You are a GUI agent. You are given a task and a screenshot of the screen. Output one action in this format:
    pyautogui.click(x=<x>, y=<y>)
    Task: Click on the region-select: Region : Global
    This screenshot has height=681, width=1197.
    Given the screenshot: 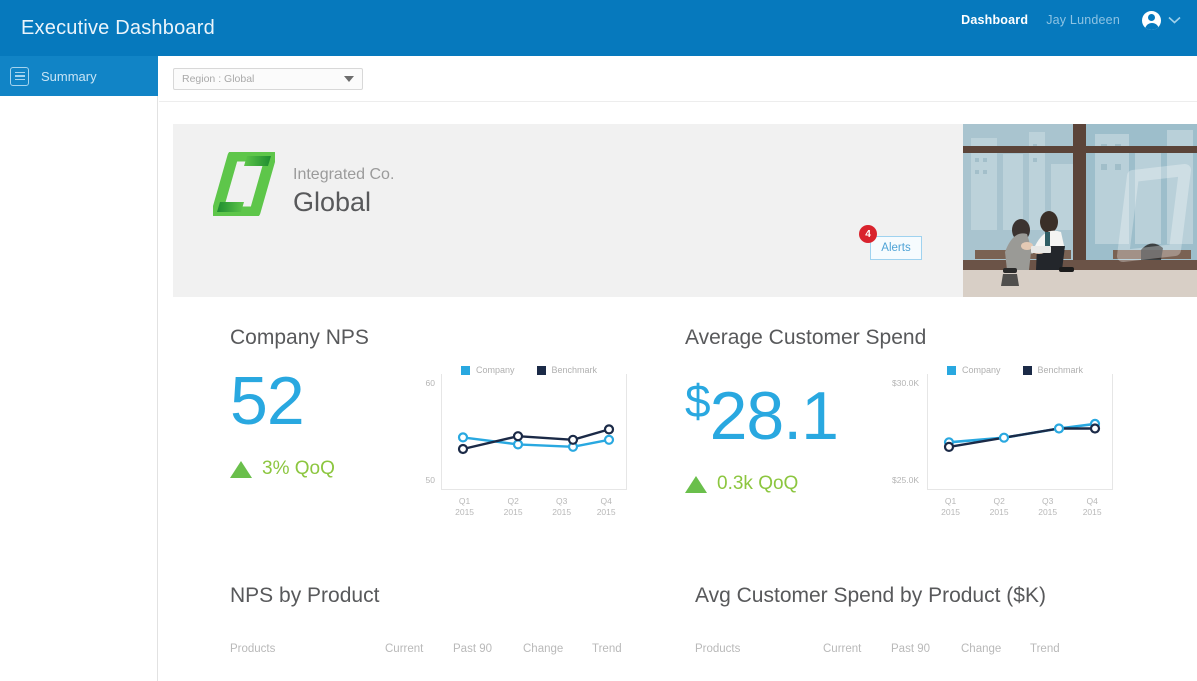 What is the action you would take?
    pyautogui.click(x=268, y=78)
    